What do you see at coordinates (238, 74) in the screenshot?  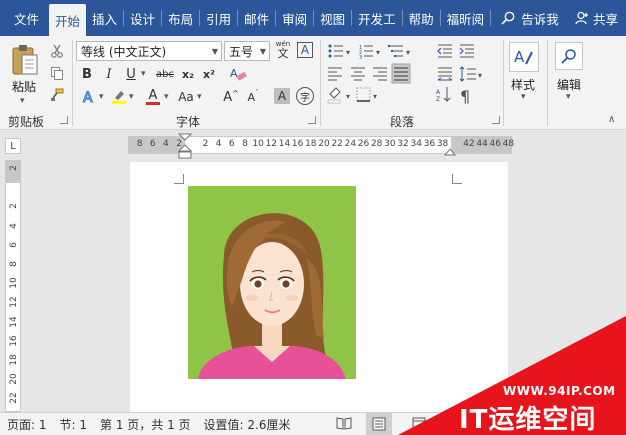 I see `clear-formatting-button: A` at bounding box center [238, 74].